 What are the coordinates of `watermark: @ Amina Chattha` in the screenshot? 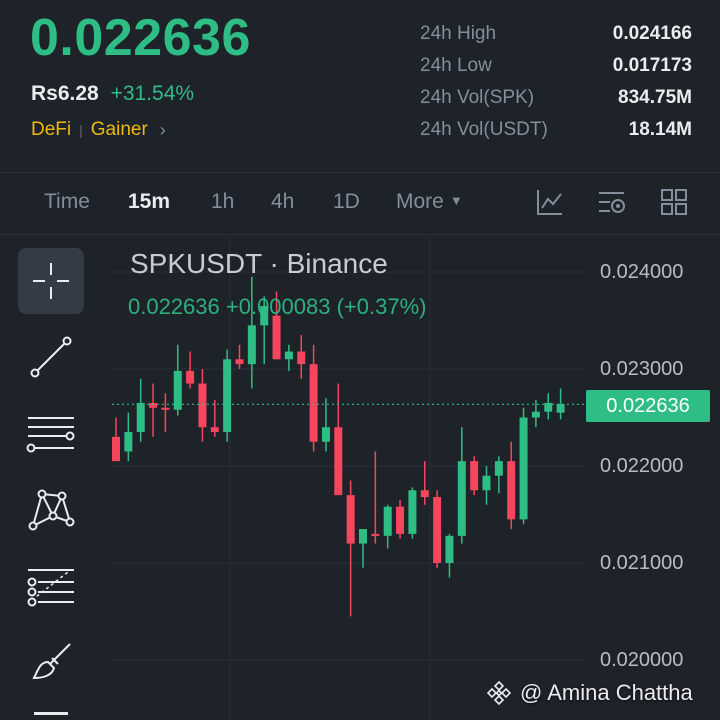 It's located at (589, 693).